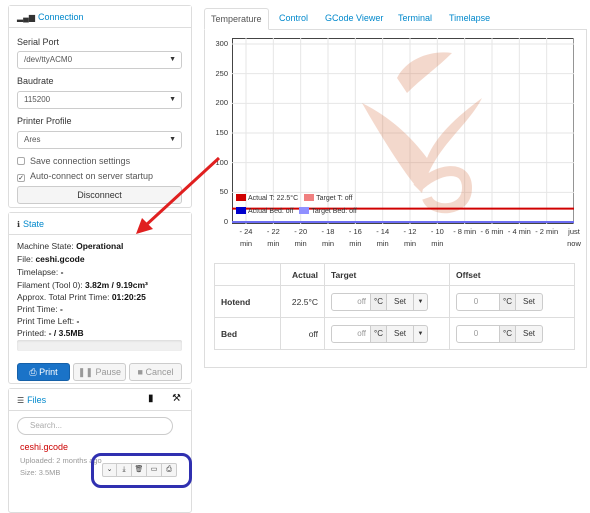 The image size is (590, 513). I want to click on serial-port-select: /dev/ttyACM0 ▼, so click(99, 60).